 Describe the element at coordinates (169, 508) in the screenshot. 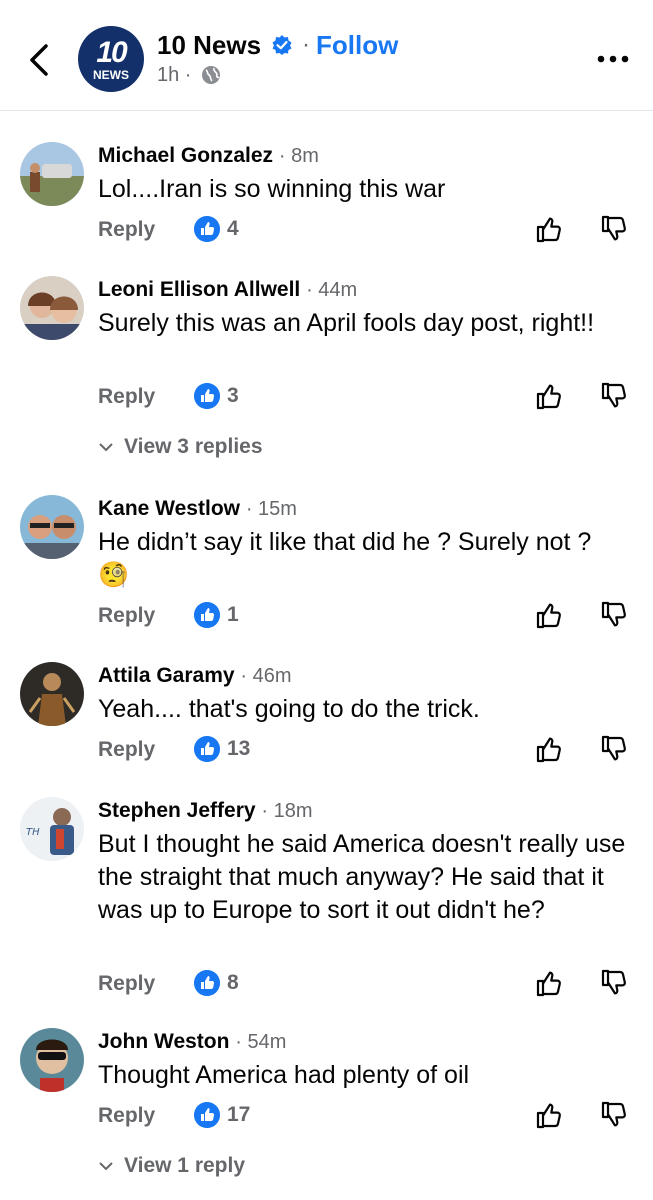

I see `comment-author: Kane Westlow` at that location.